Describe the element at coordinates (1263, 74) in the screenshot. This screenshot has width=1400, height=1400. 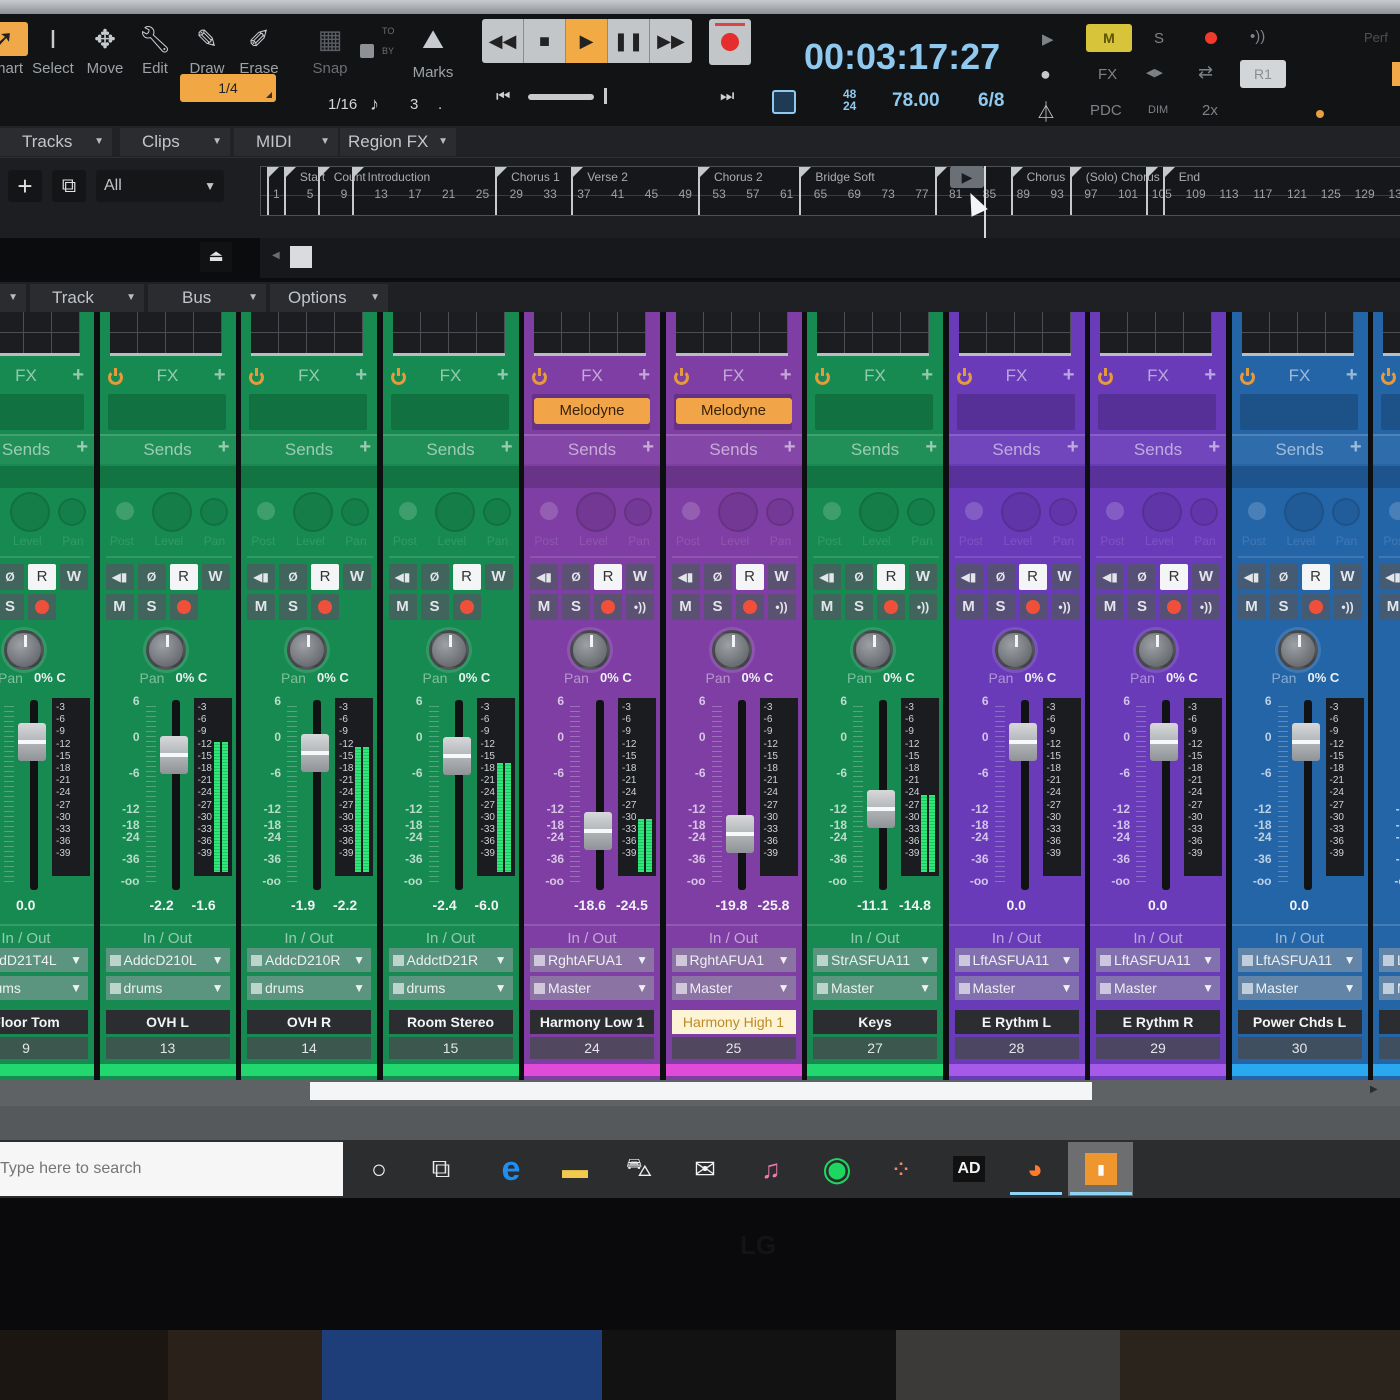
I see `r1-button: R1` at that location.